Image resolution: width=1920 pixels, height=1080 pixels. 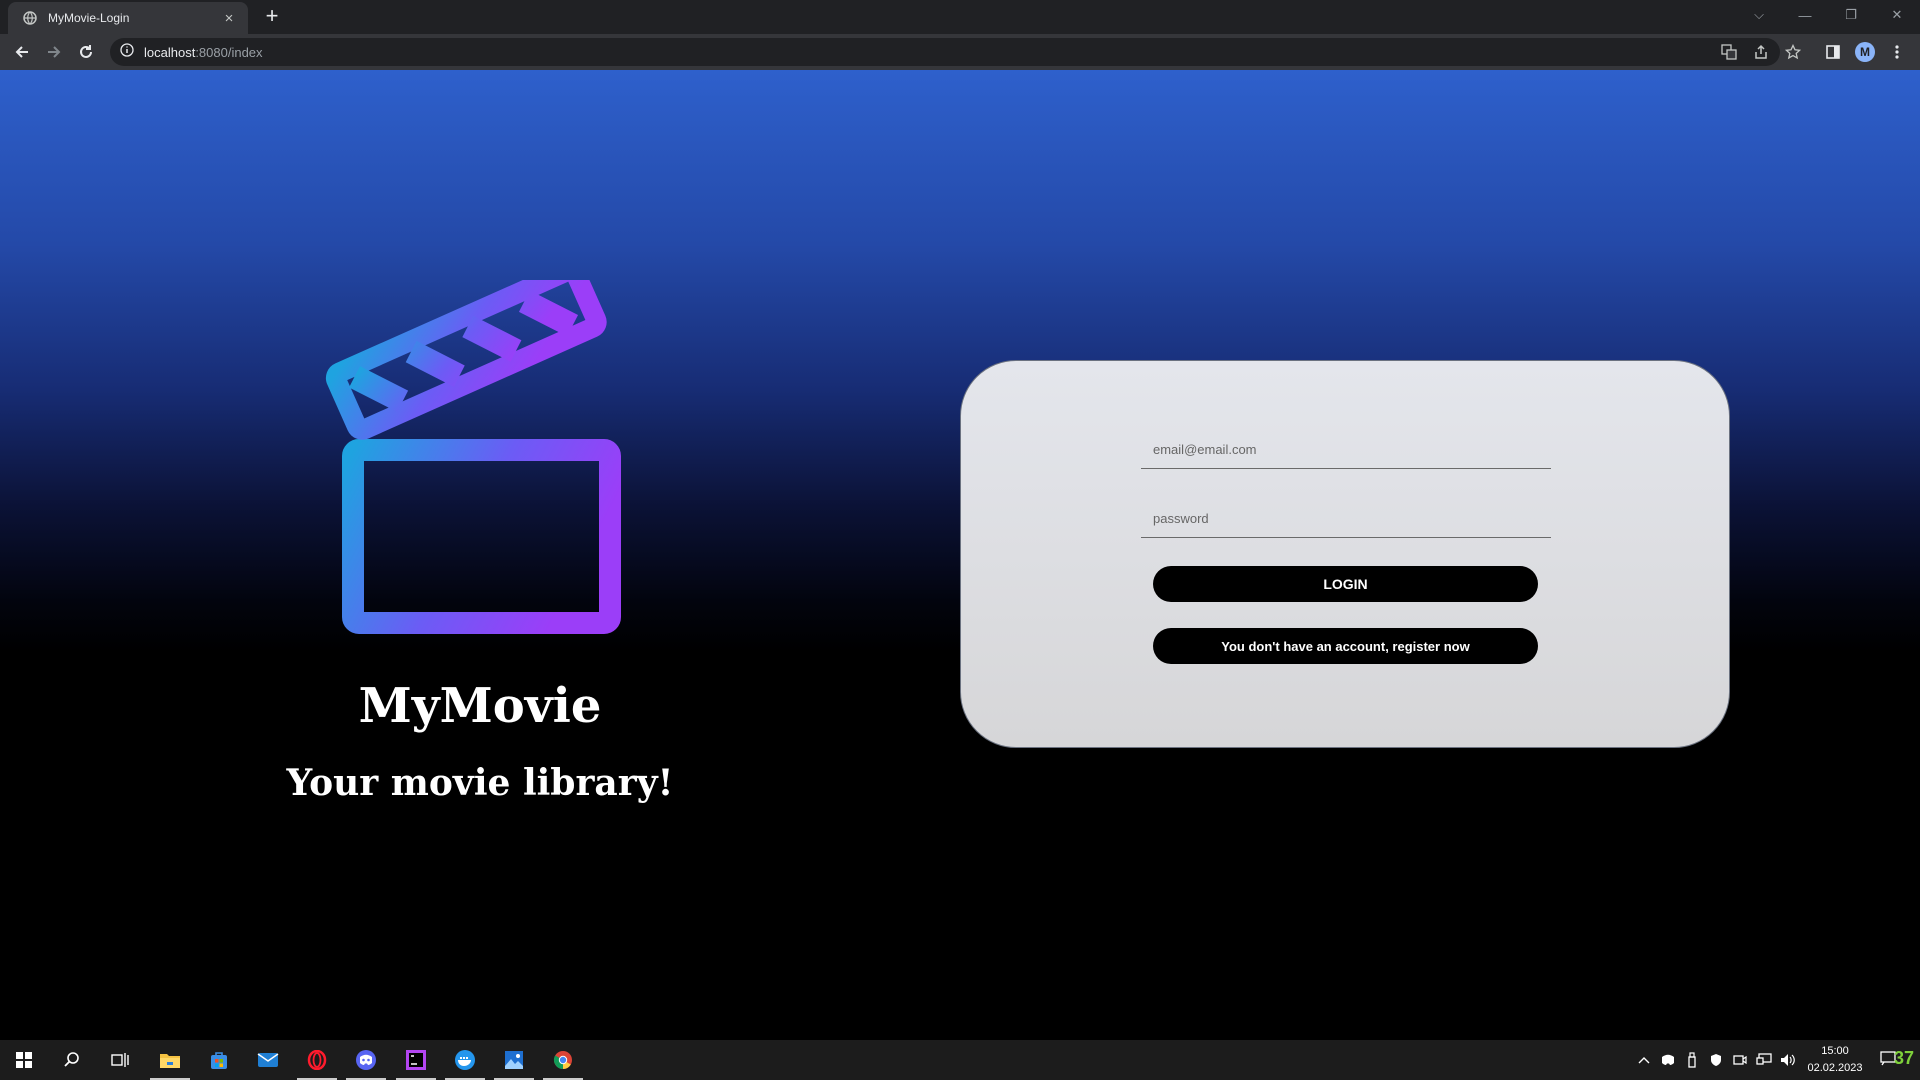 I want to click on url-path: :8080/index, so click(x=229, y=52).